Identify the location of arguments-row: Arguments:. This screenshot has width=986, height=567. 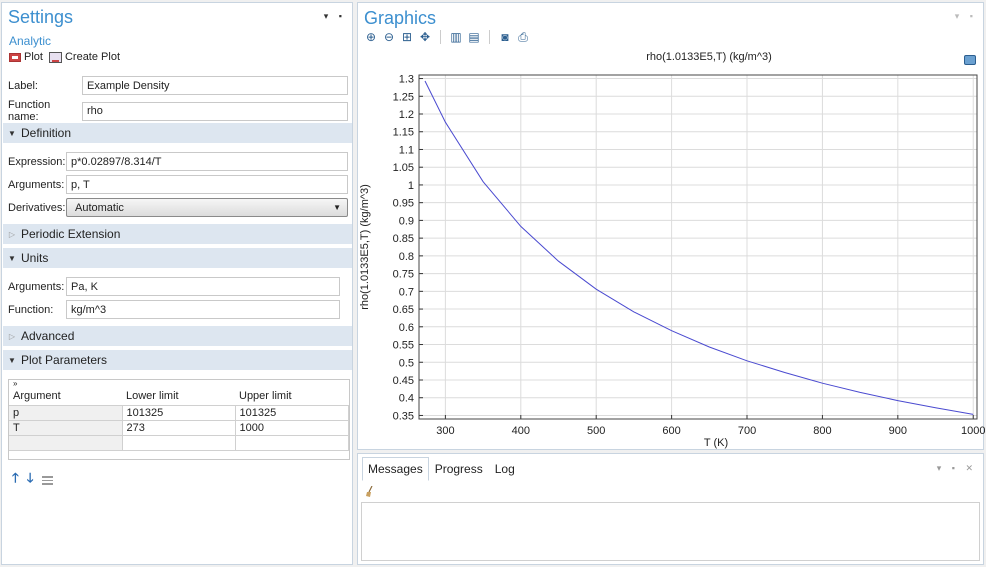
(178, 184).